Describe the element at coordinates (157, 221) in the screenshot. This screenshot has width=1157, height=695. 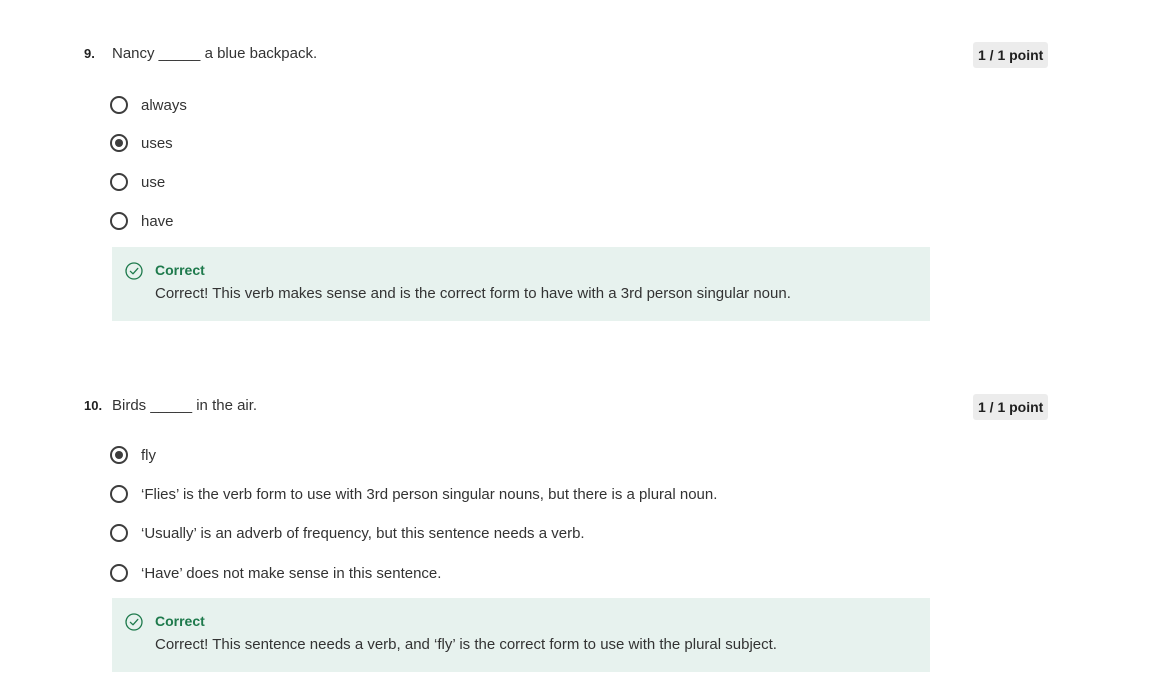
I see `option-label: have` at that location.